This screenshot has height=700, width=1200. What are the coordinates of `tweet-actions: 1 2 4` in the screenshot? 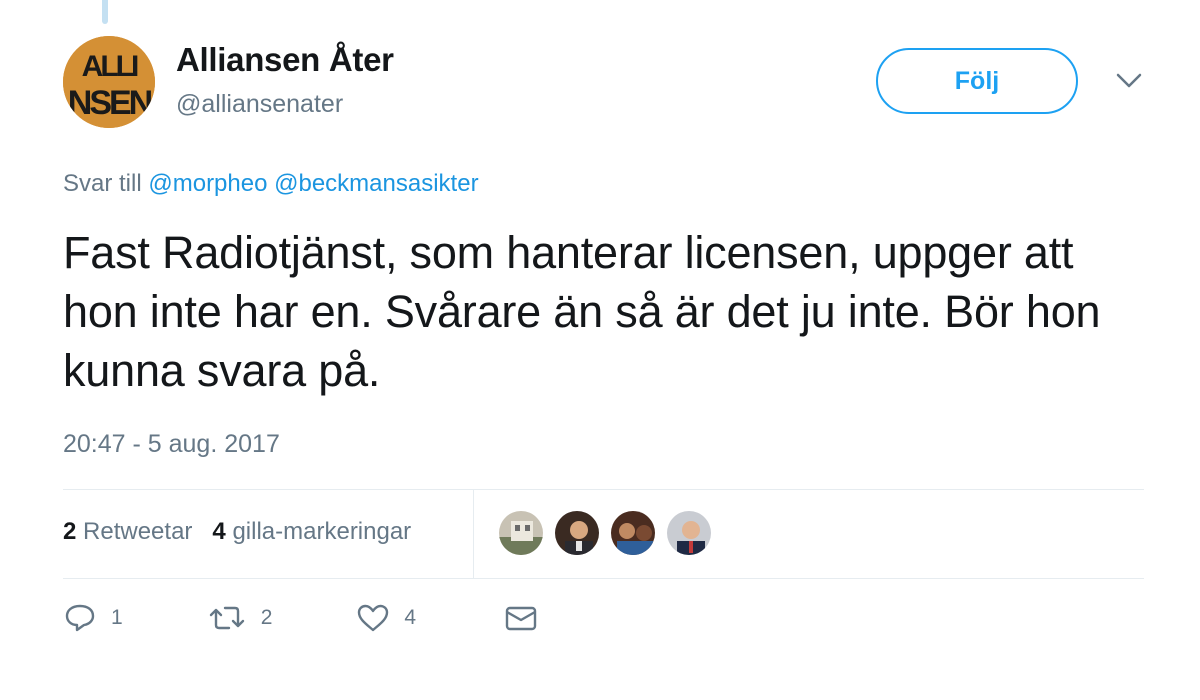 It's located at (300, 618).